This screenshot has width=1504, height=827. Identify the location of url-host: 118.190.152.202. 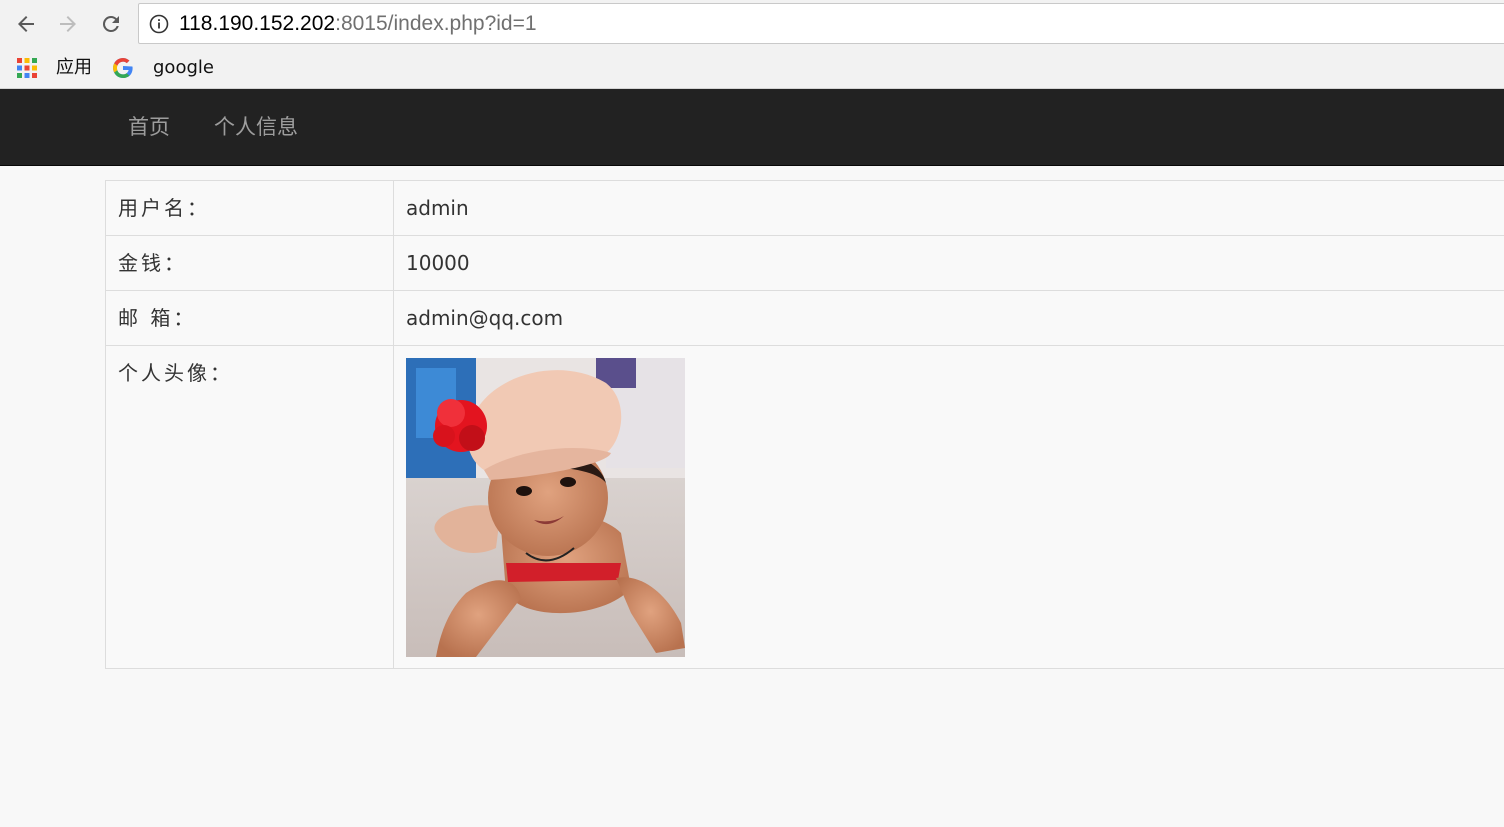
(257, 23).